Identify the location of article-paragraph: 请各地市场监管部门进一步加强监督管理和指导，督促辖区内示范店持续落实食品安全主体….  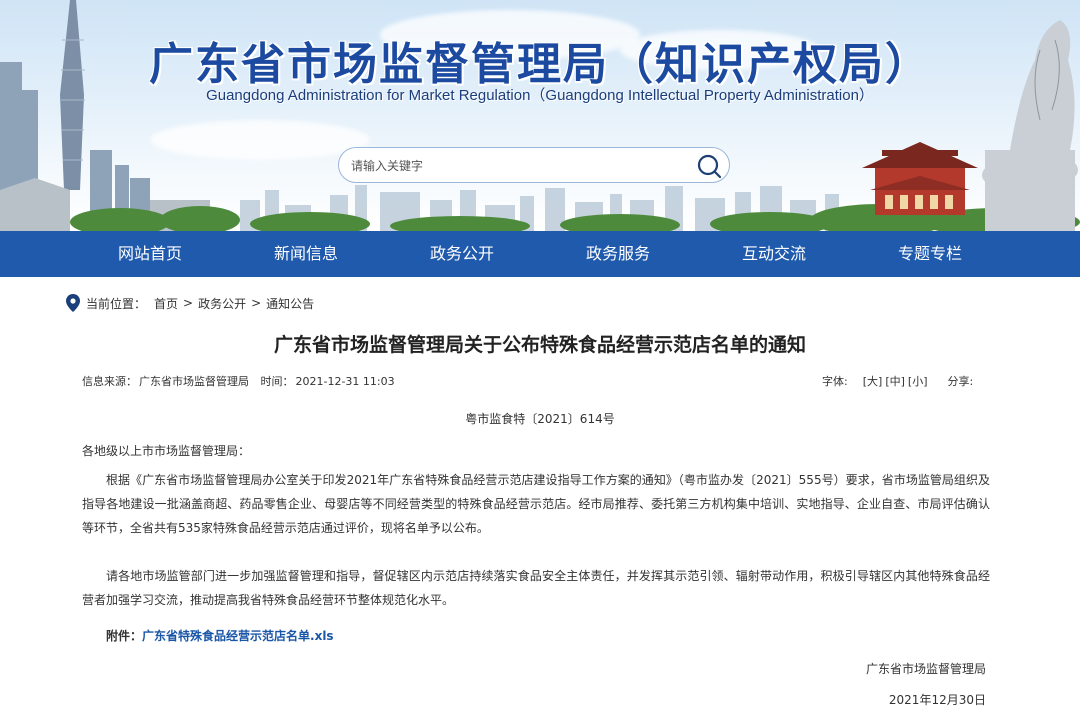
(536, 588).